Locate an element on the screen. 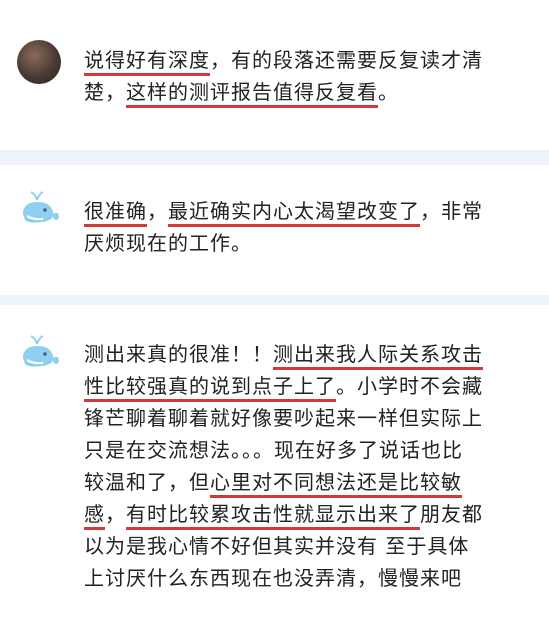 The width and height of the screenshot is (549, 641). highlighted-phrase: 感 is located at coordinates (94, 516).